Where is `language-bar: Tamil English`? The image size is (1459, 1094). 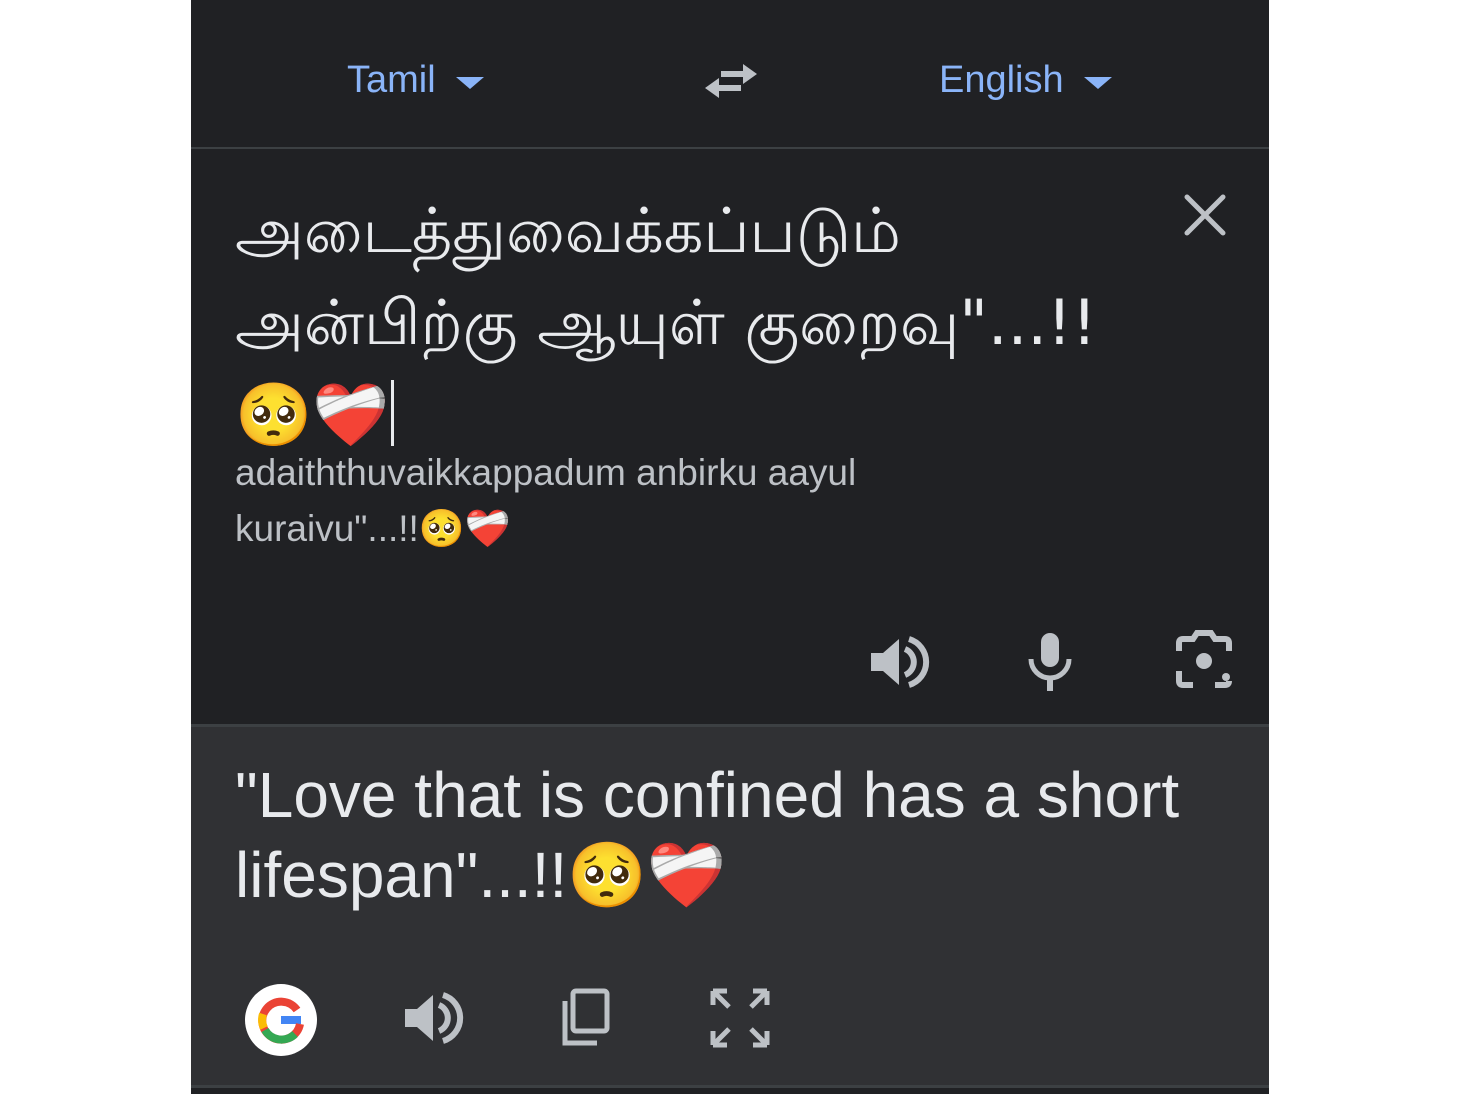
language-bar: Tamil English is located at coordinates (730, 74).